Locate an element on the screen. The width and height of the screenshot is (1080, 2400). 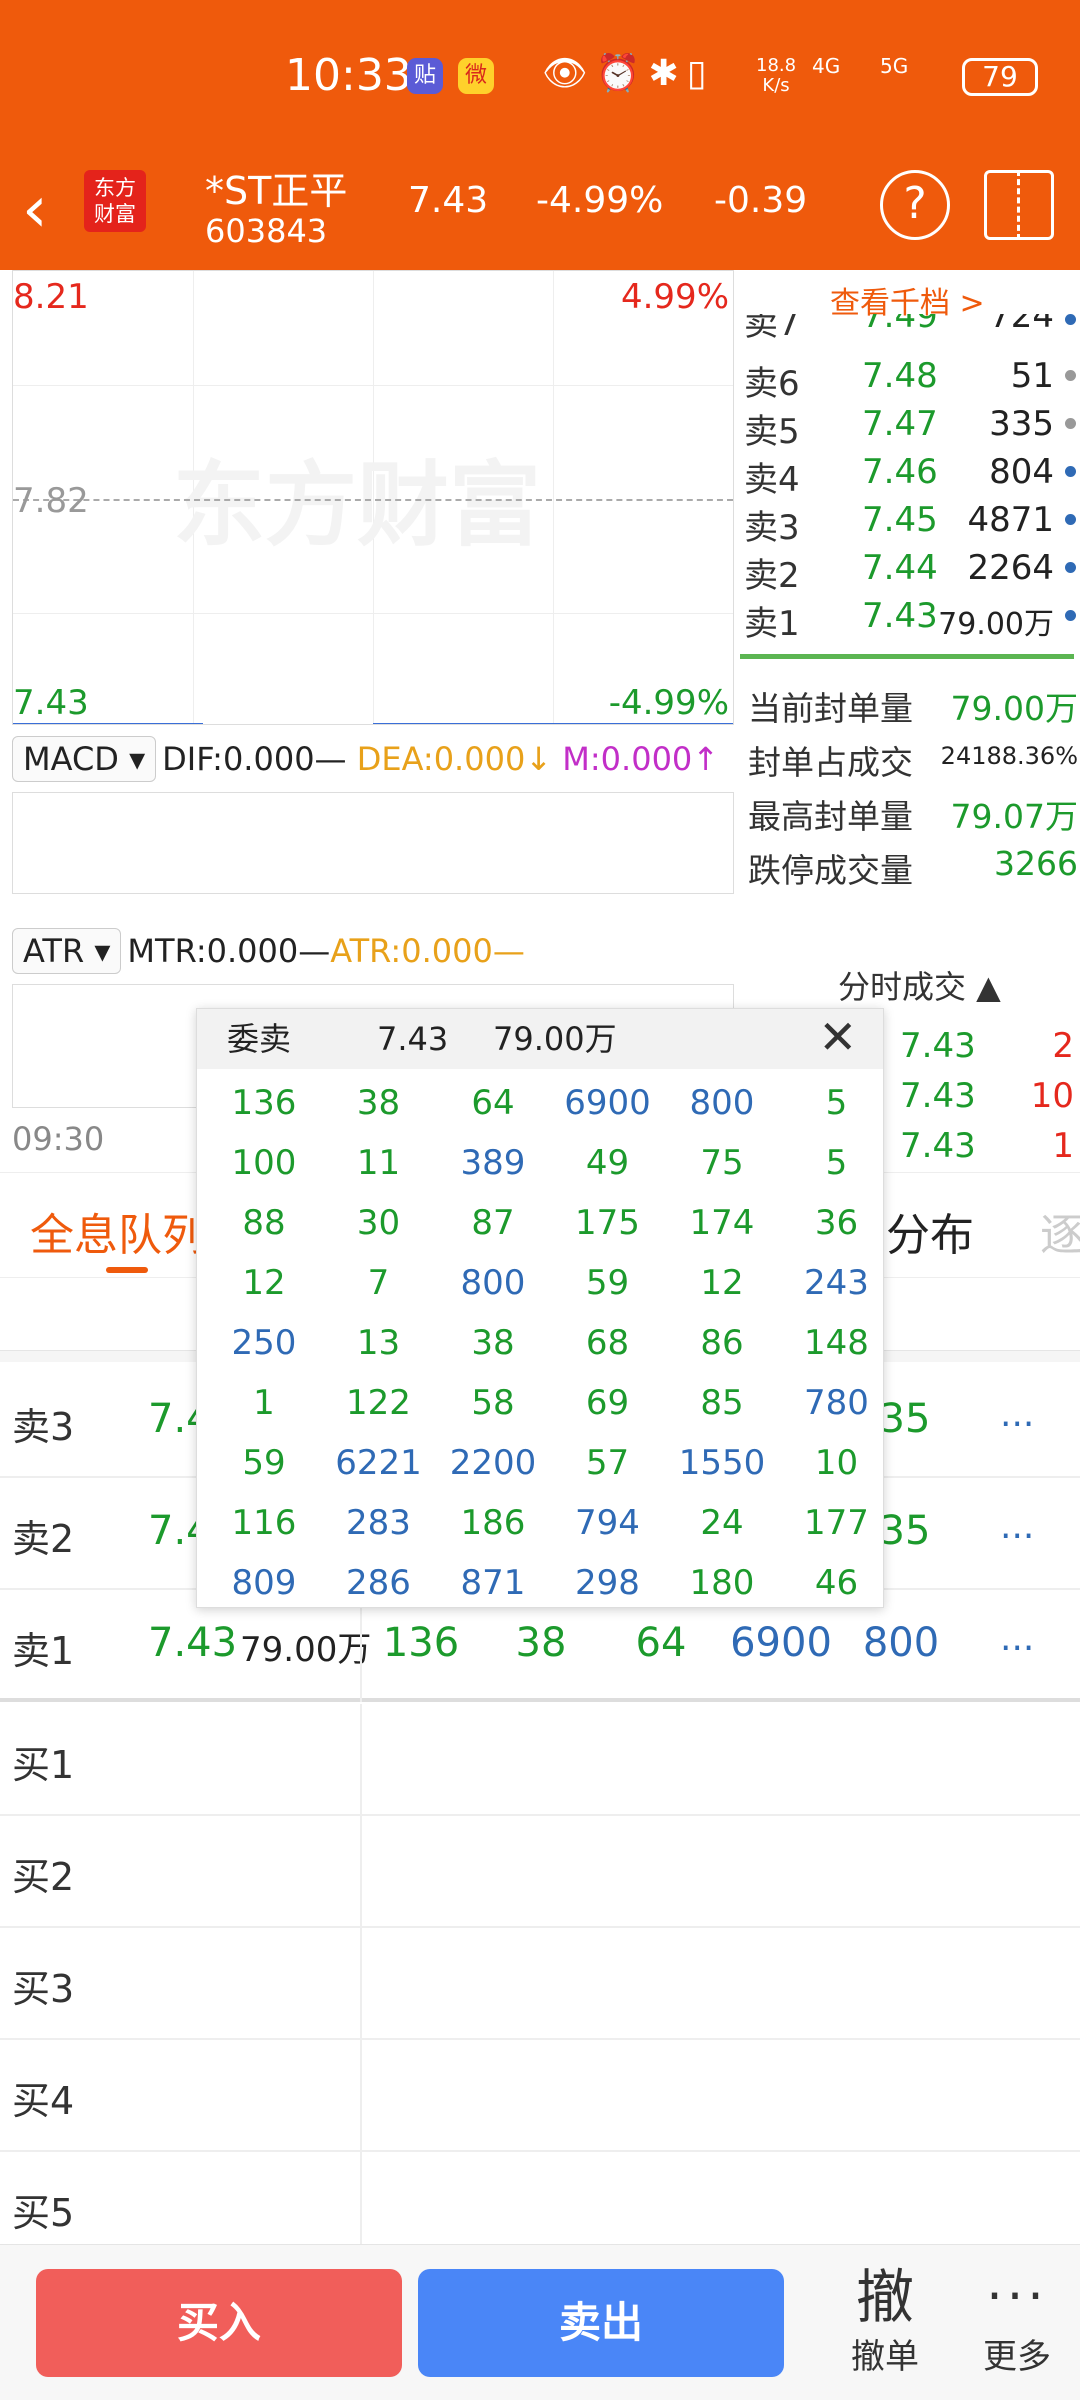
trade-bar: 买入 卖出 撤 撤单 ··· 更多 is located at coordinates (540, 2322).